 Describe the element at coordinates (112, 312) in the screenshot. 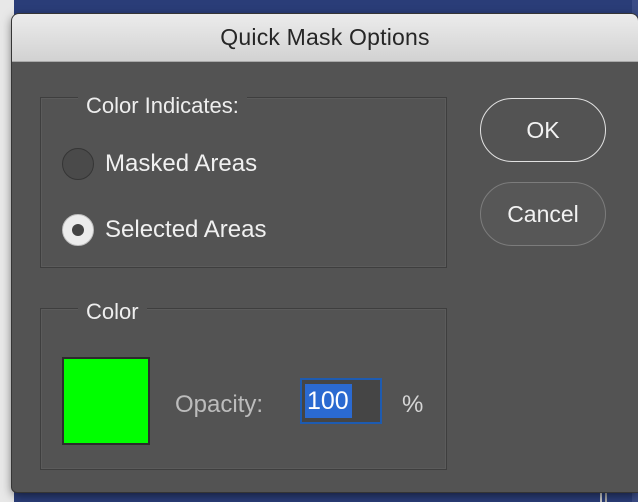

I see `color-legend: Color` at that location.